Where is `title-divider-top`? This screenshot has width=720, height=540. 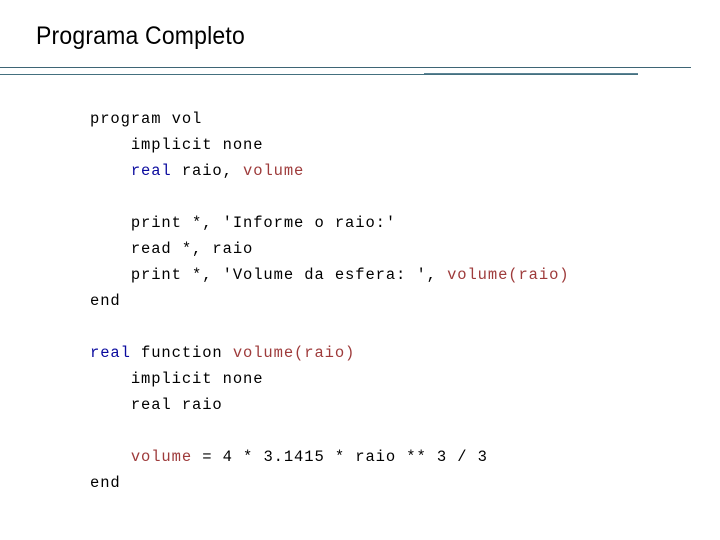
title-divider-top is located at coordinates (345, 67).